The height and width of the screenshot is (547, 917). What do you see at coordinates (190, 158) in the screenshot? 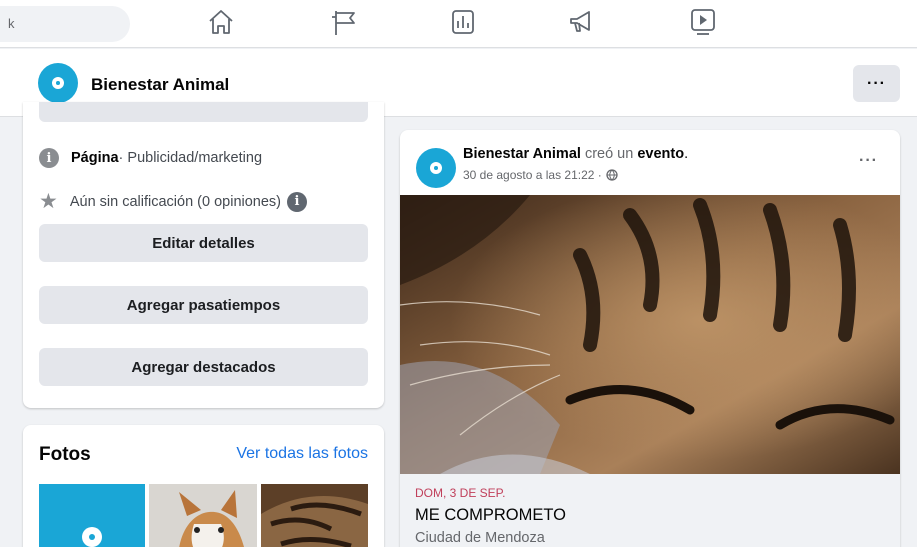
I see `category-value: · Publicidad/marketing` at bounding box center [190, 158].